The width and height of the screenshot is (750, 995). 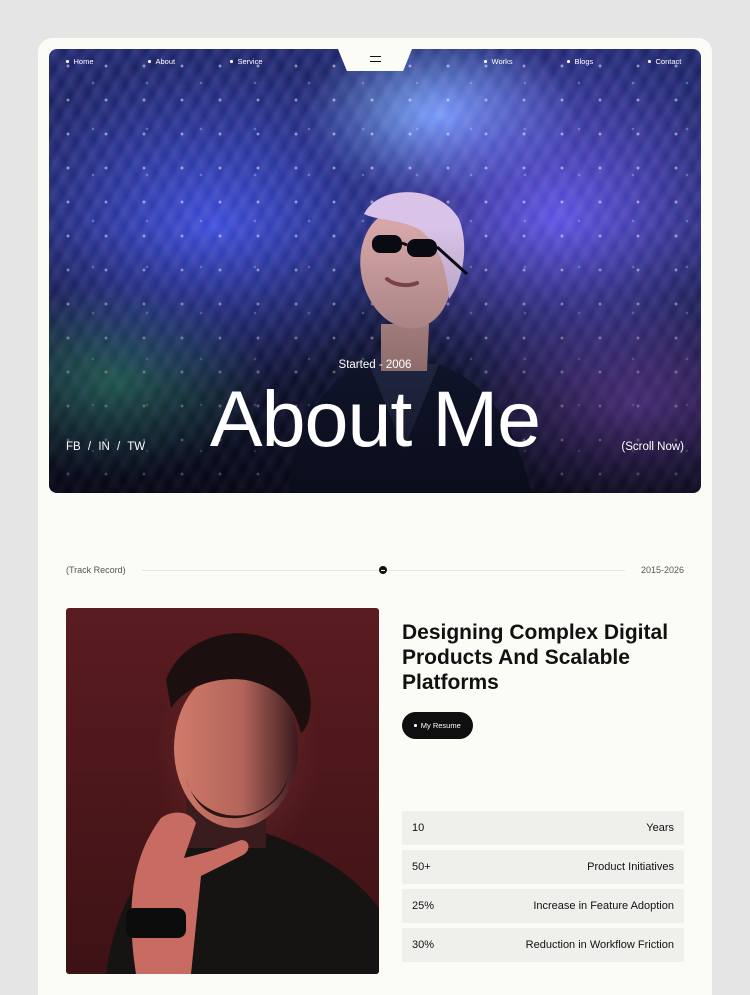 I want to click on stat-label: Reduction in Workflow Friction, so click(x=599, y=945).